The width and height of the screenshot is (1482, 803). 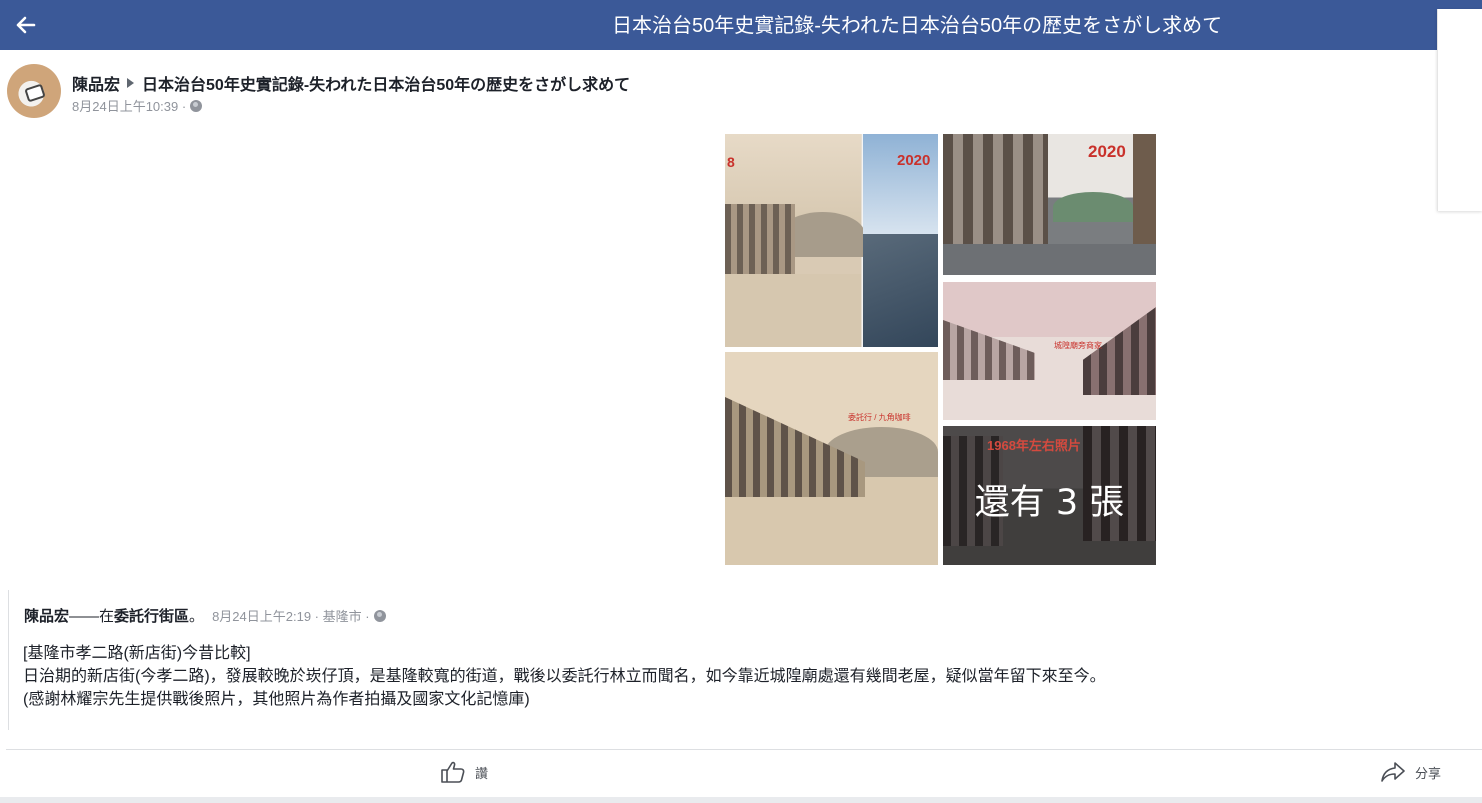 I want to click on photo-3: 城隍廟旁商家, so click(x=1049, y=351).